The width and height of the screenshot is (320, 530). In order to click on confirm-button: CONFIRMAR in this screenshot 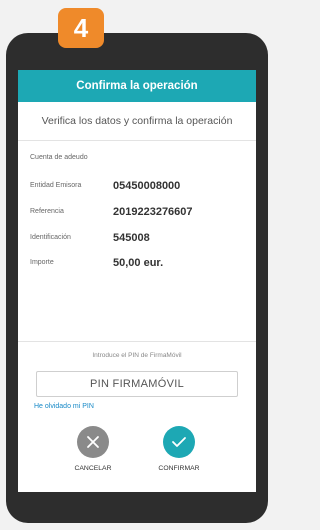, I will do `click(179, 449)`.